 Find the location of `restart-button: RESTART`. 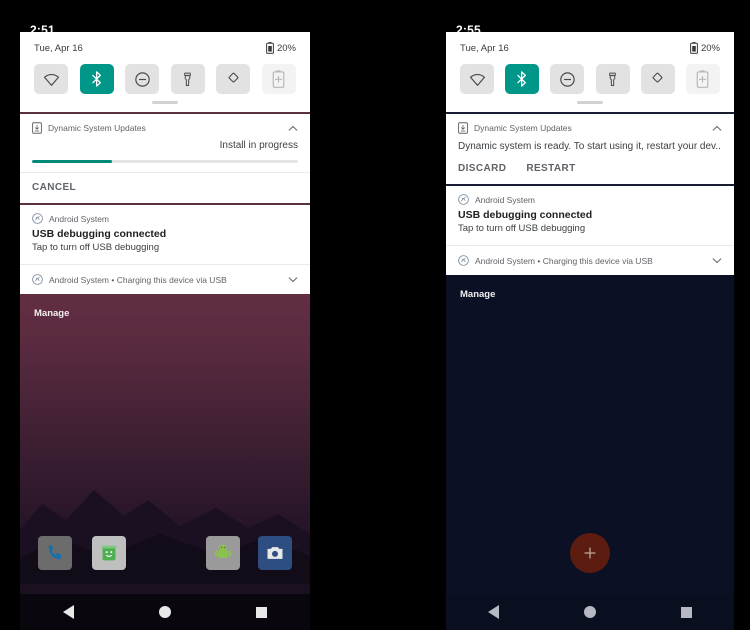

restart-button: RESTART is located at coordinates (550, 168).